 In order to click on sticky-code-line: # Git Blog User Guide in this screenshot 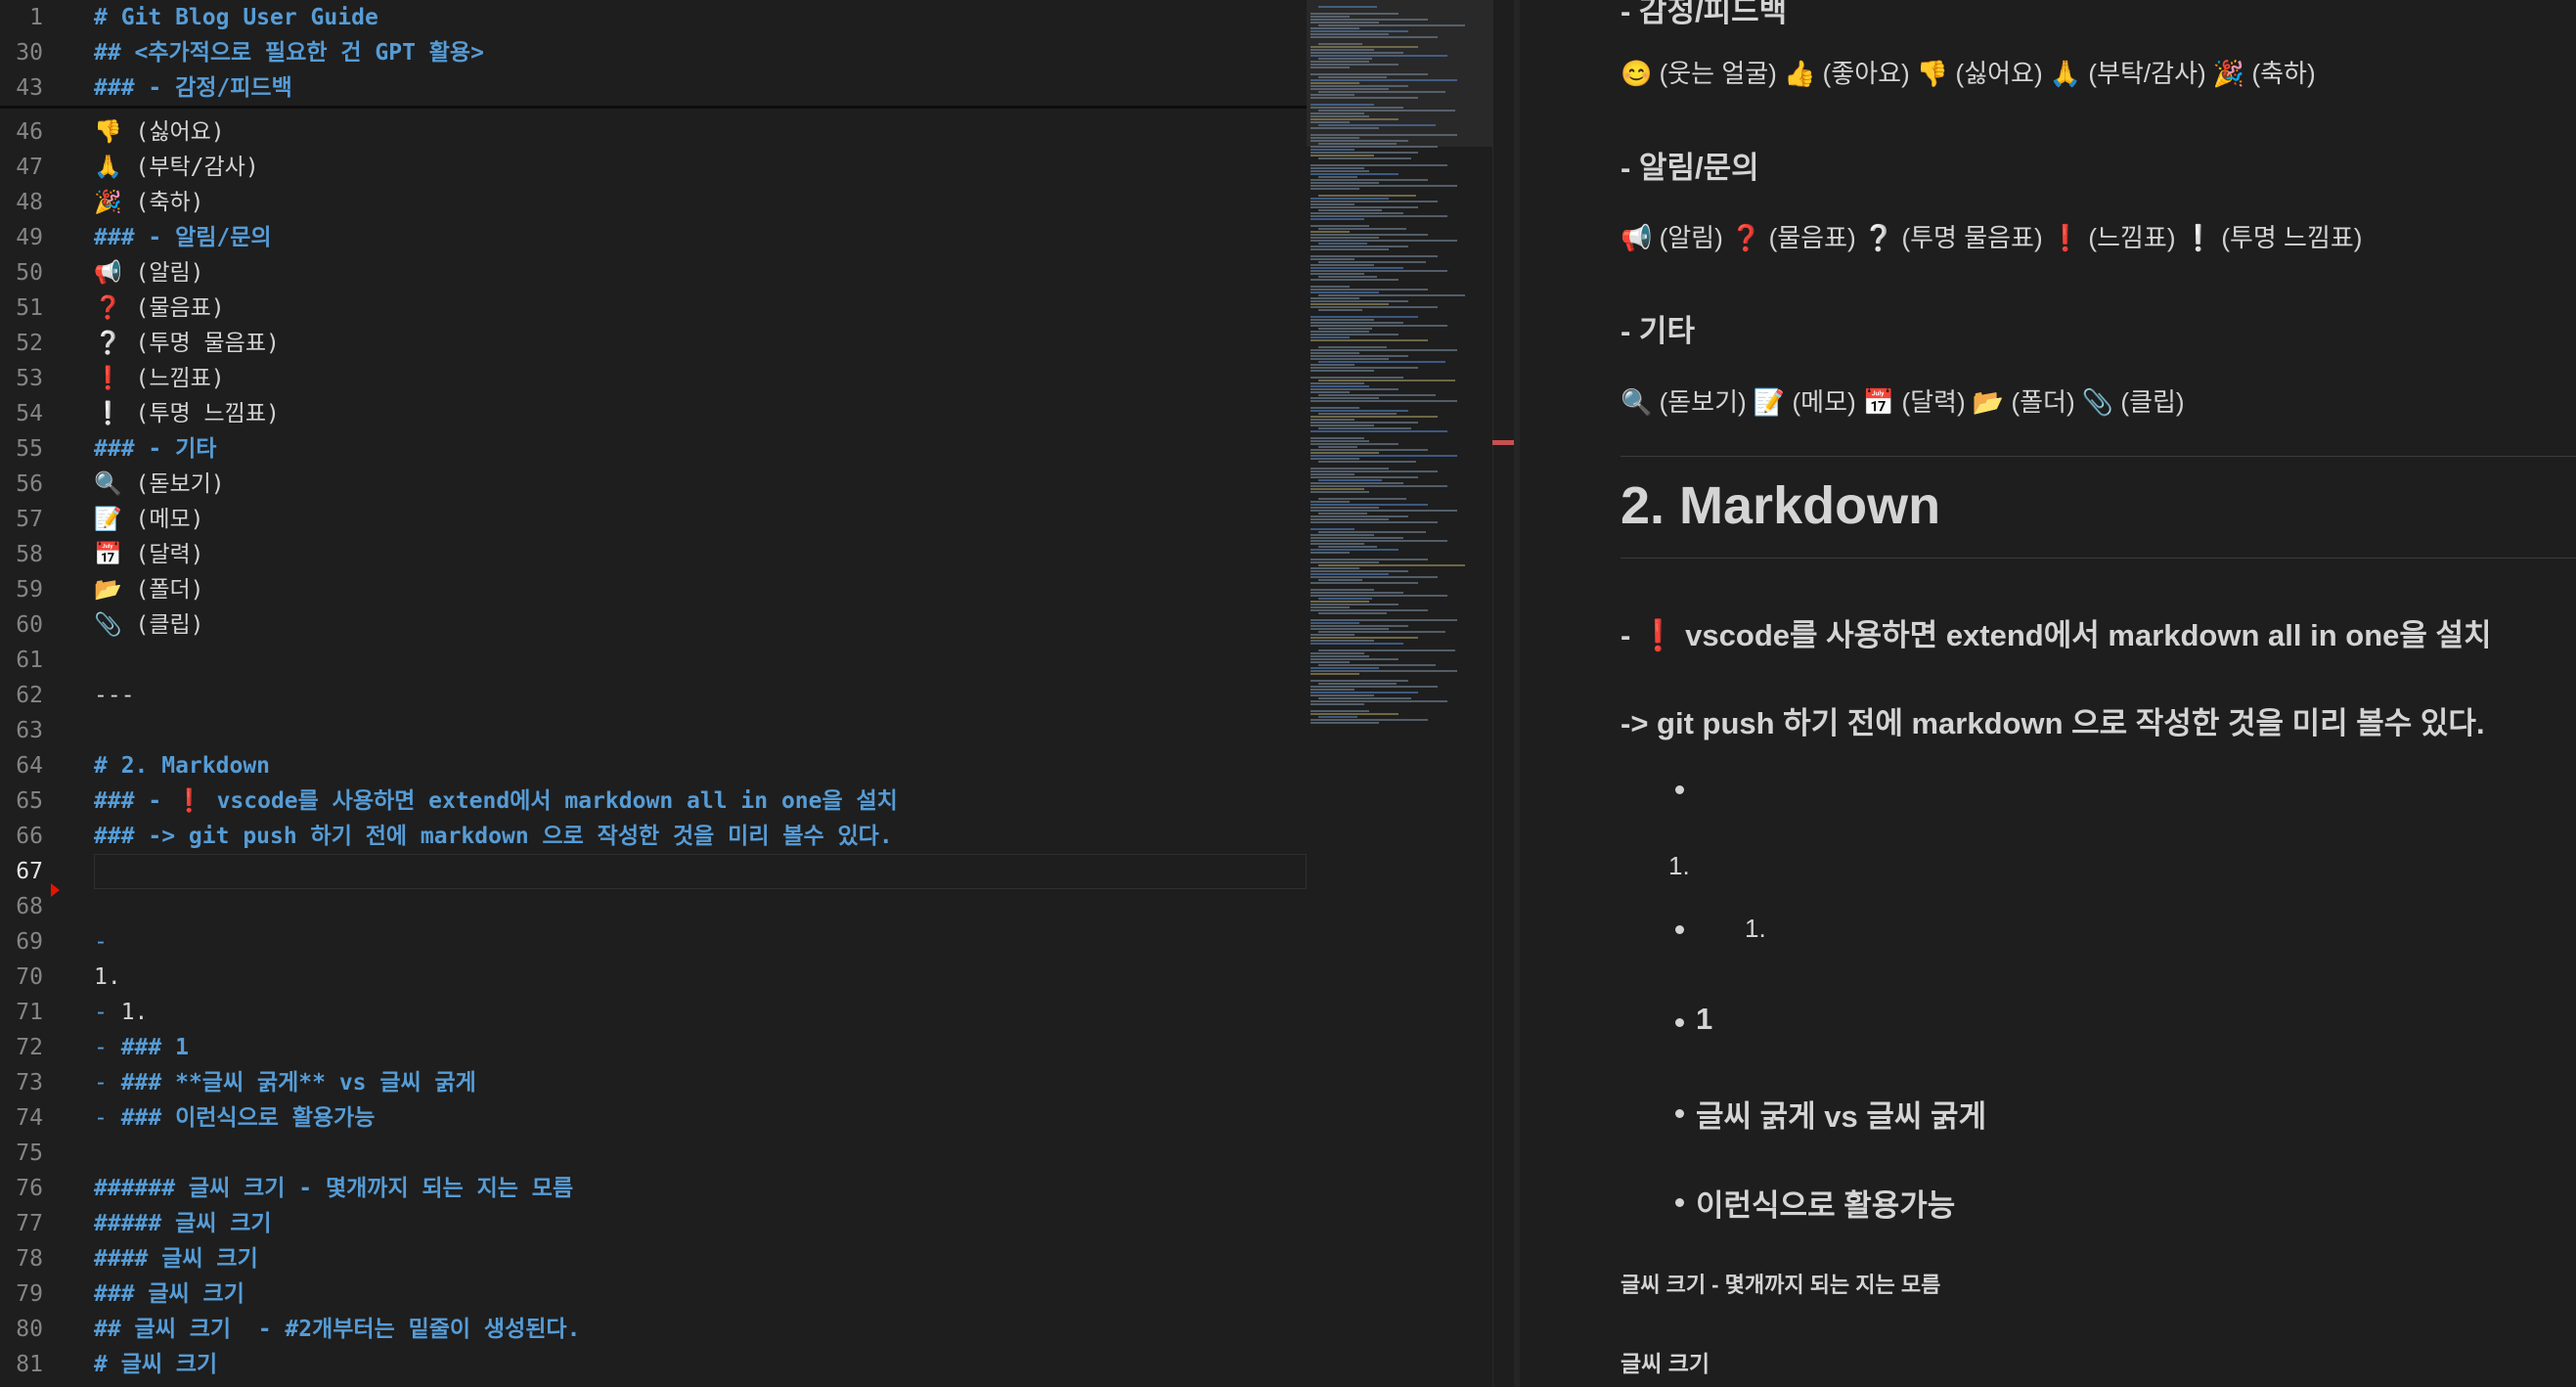, I will do `click(236, 17)`.